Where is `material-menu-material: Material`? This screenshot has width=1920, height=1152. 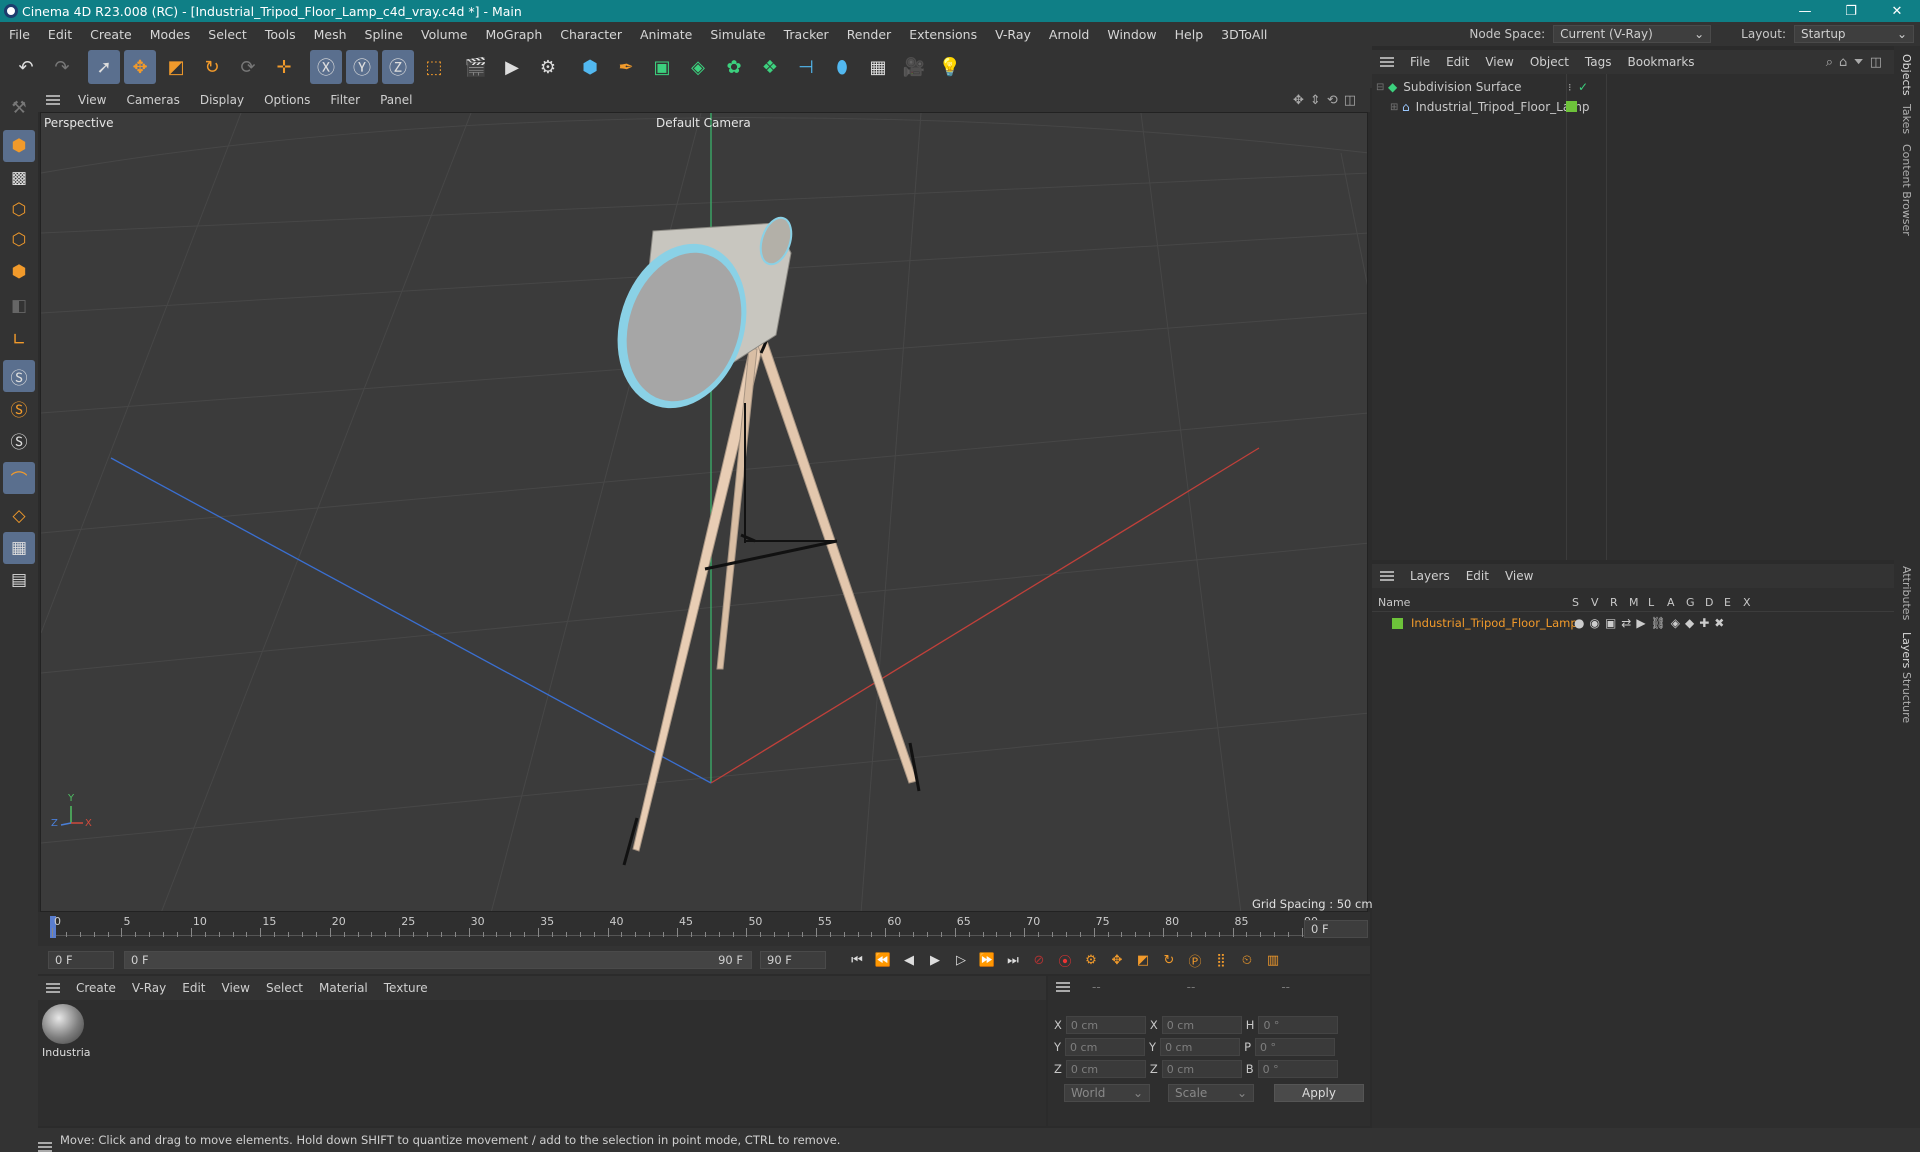 material-menu-material: Material is located at coordinates (343, 988).